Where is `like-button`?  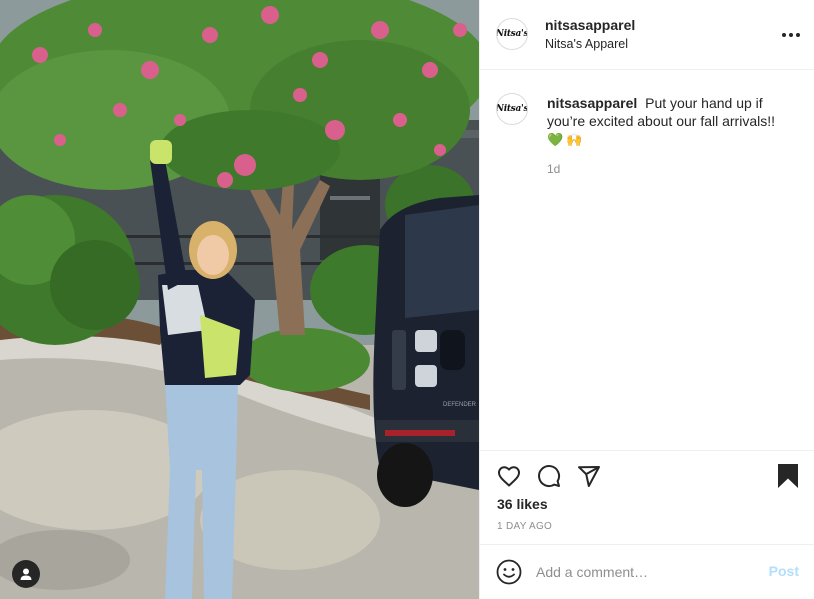 like-button is located at coordinates (509, 476).